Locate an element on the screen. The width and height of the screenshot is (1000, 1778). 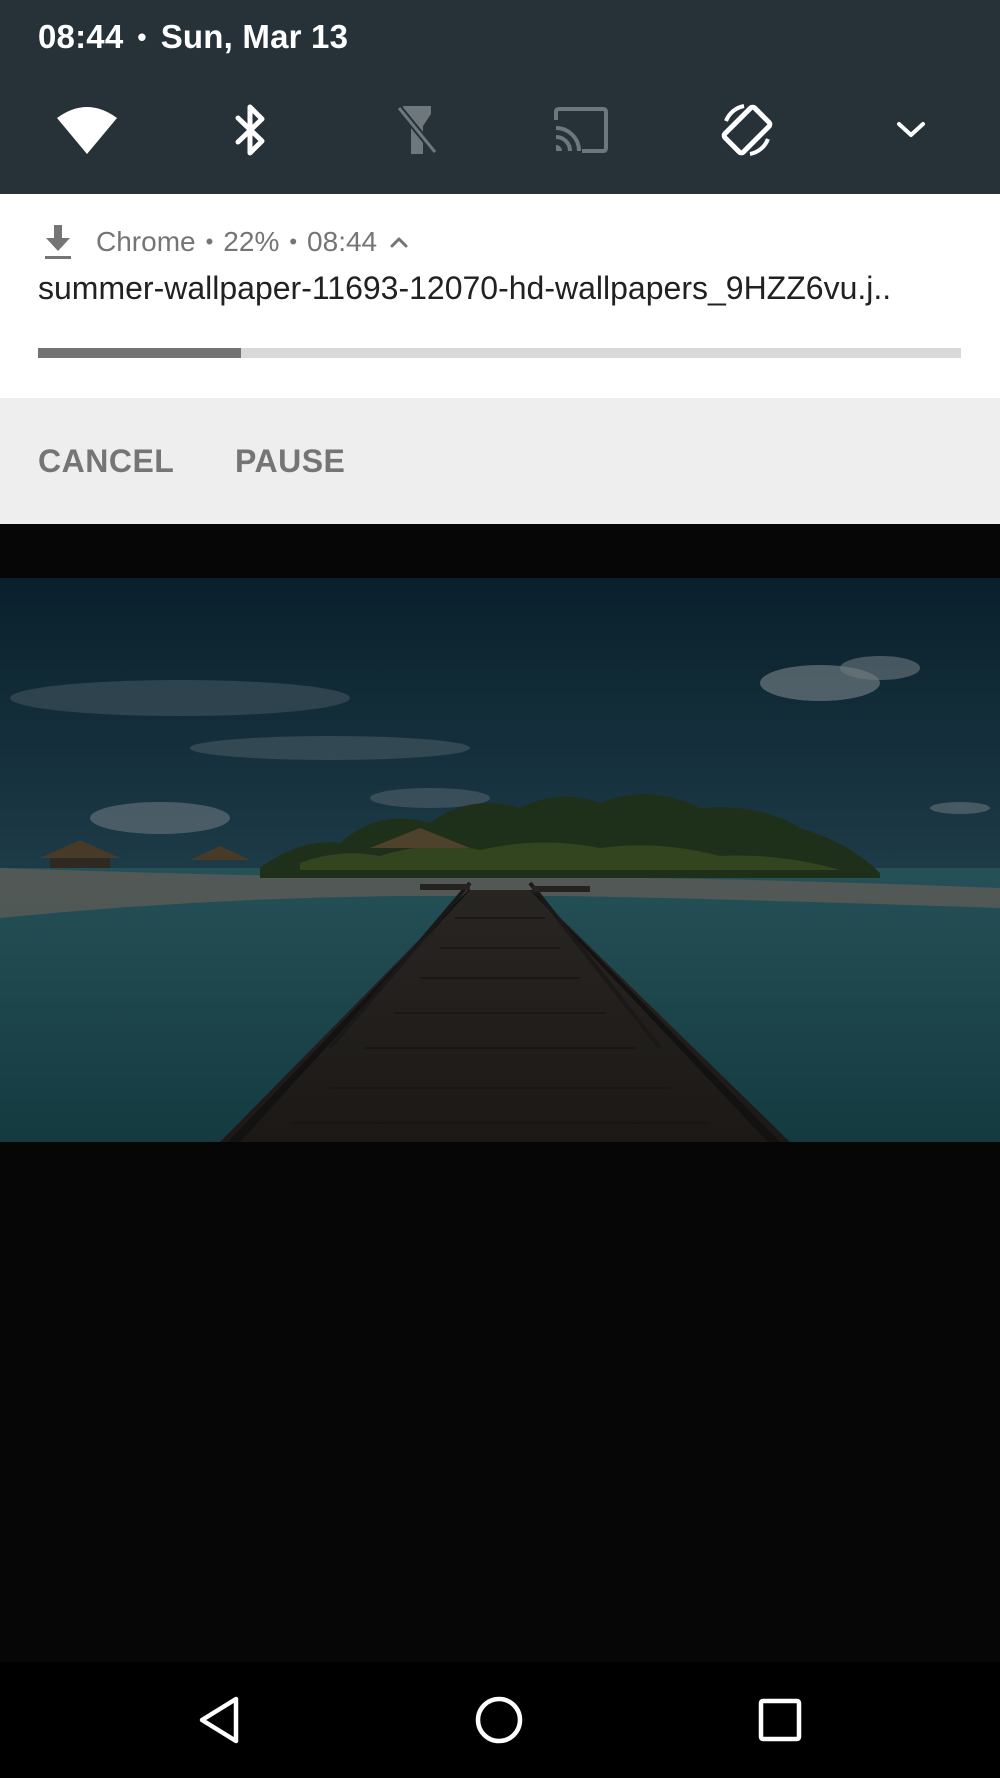
chevron-up-icon is located at coordinates (399, 242).